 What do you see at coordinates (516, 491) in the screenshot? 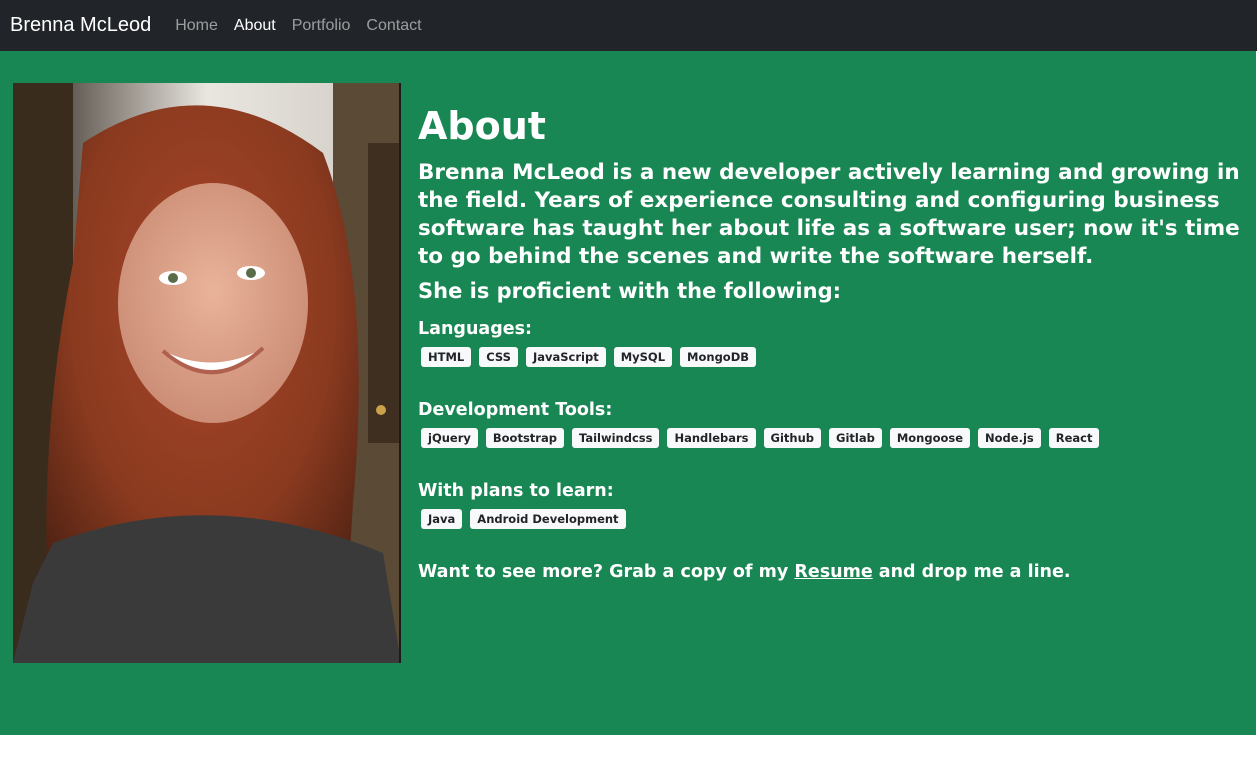
I see `plans-heading: With plans to learn:` at bounding box center [516, 491].